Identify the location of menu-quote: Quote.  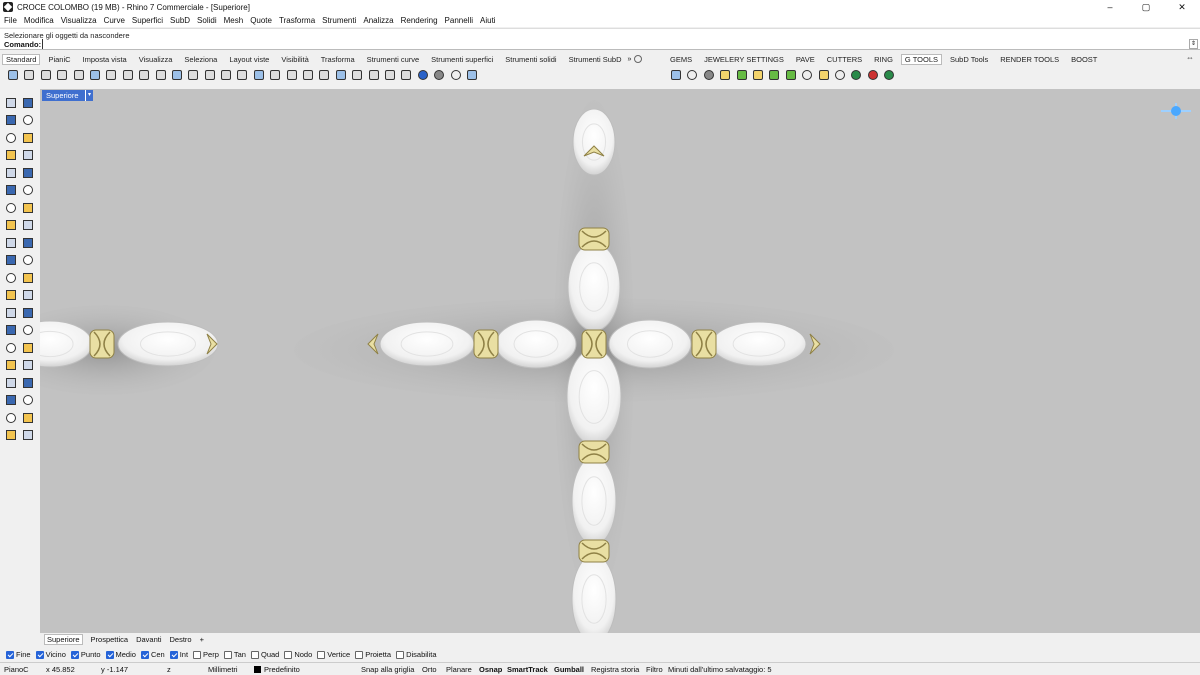
(261, 20).